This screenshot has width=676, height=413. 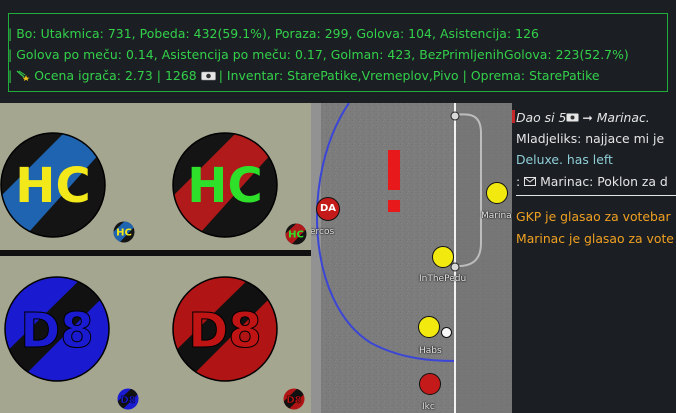 I want to click on player-yellow-habs, so click(x=429, y=327).